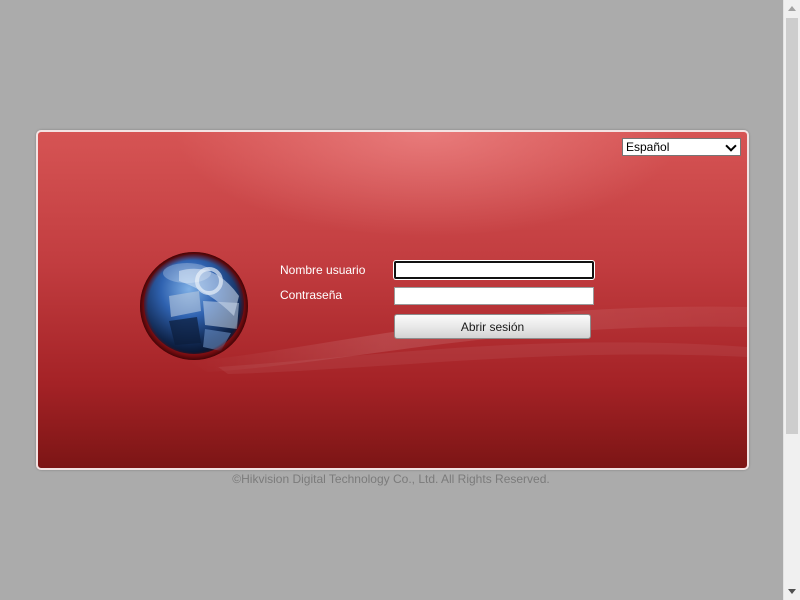 The image size is (800, 600). I want to click on language-select: Español, so click(681, 147).